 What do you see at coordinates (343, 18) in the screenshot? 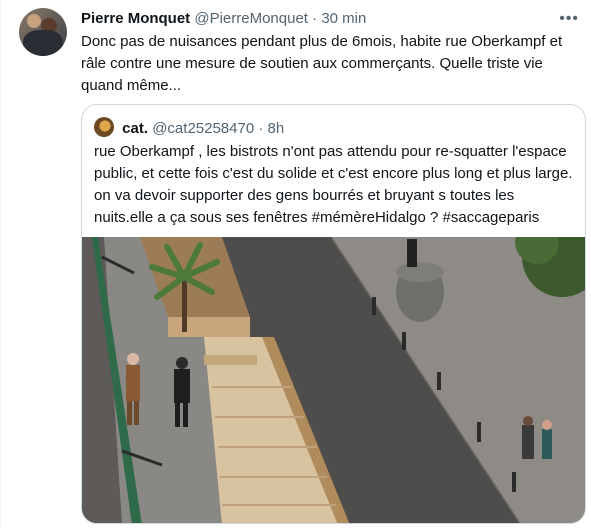
I see `tweet-time: 30 min` at bounding box center [343, 18].